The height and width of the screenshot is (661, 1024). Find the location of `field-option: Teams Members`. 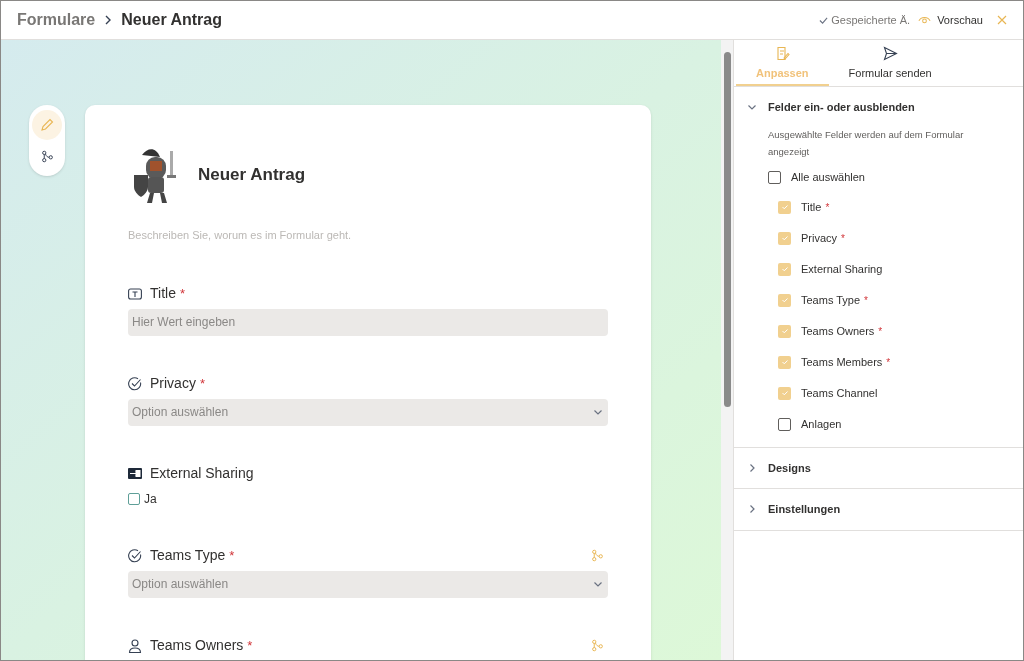

field-option: Teams Members is located at coordinates (842, 362).